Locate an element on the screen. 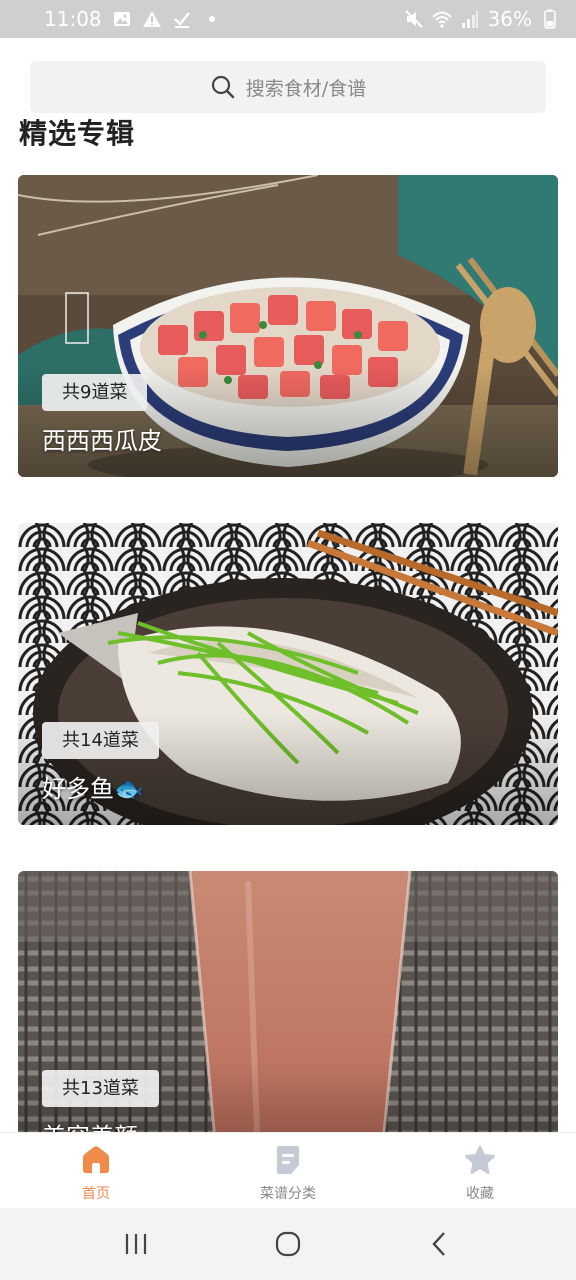 Image resolution: width=576 pixels, height=1280 pixels. warning-icon is located at coordinates (152, 19).